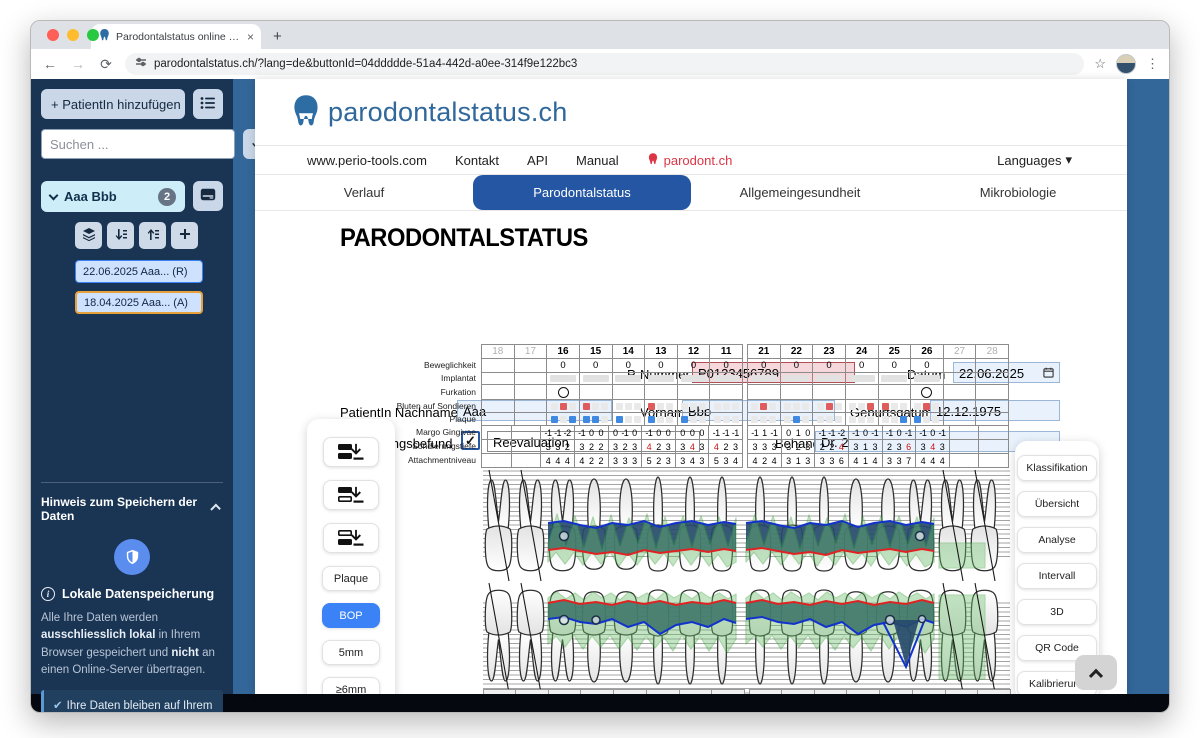 Image resolution: width=1200 pixels, height=738 pixels. Describe the element at coordinates (746, 581) in the screenshot. I see `teeth-illustration` at that location.